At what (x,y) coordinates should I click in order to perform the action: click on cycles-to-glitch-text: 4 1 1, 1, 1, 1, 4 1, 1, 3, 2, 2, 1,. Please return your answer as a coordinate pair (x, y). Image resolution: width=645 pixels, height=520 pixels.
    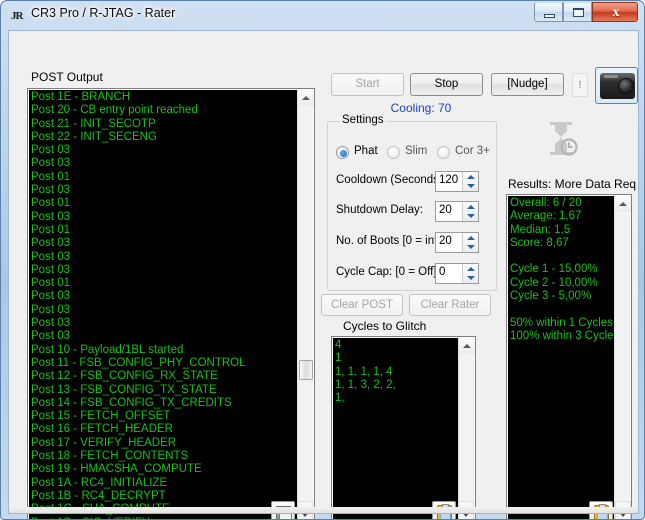
    Looking at the image, I should click on (396, 428).